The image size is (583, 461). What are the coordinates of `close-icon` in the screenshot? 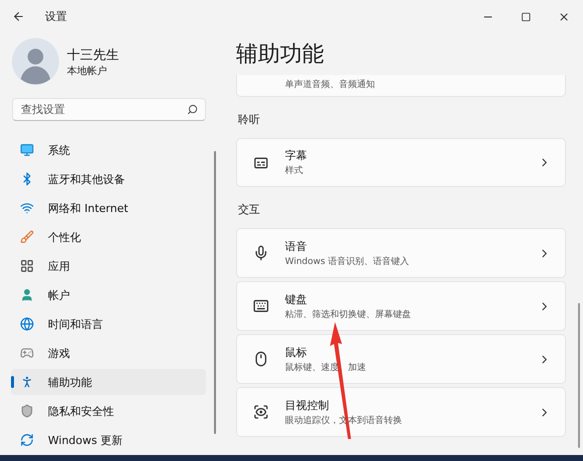 It's located at (564, 16).